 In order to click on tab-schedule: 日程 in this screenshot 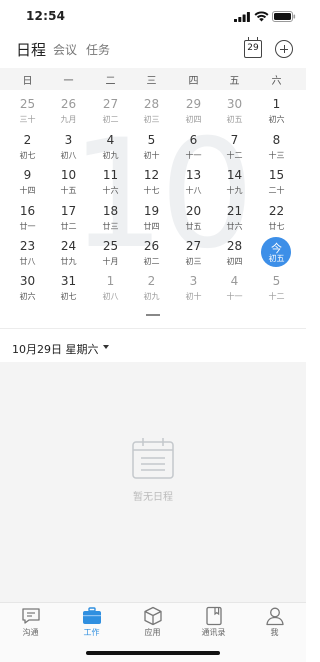, I will do `click(31, 49)`.